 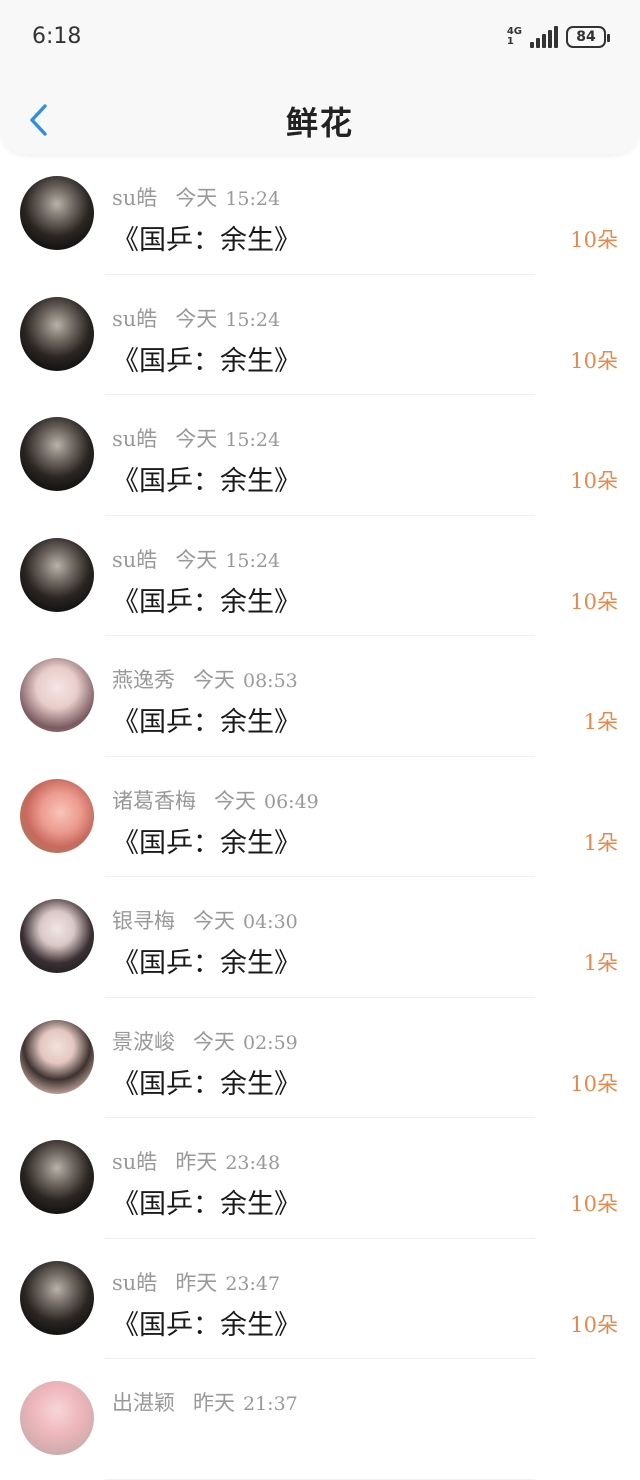 What do you see at coordinates (320, 696) in the screenshot?
I see `list-item: 燕逸秀 今天 08:53 《国乒：余生》 1朵` at bounding box center [320, 696].